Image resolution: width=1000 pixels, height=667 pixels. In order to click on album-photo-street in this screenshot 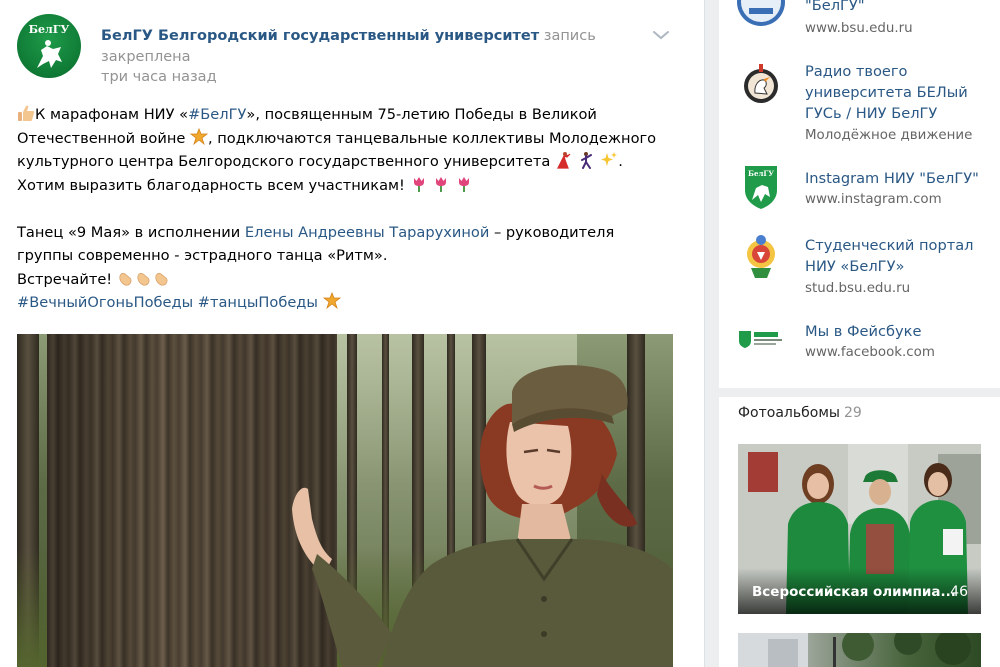, I will do `click(854, 650)`.